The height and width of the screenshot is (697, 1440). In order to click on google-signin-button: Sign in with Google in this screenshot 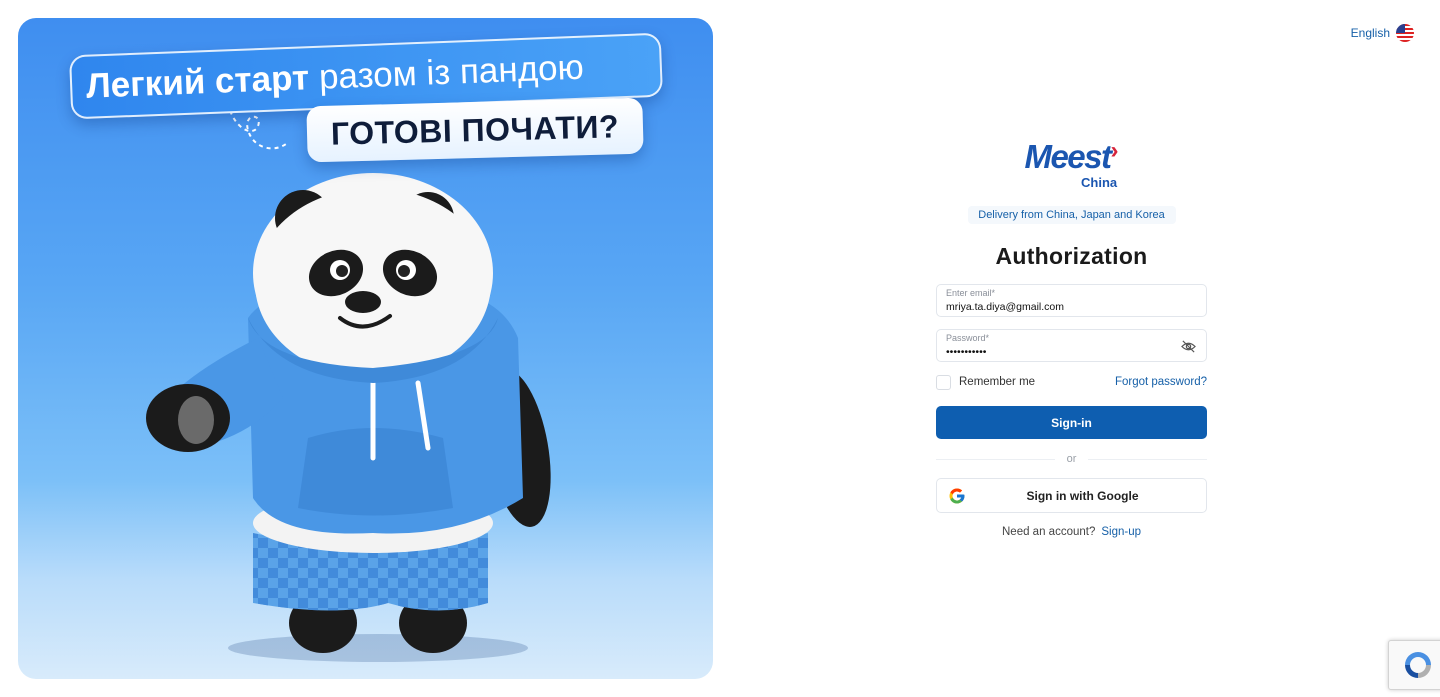, I will do `click(1071, 495)`.